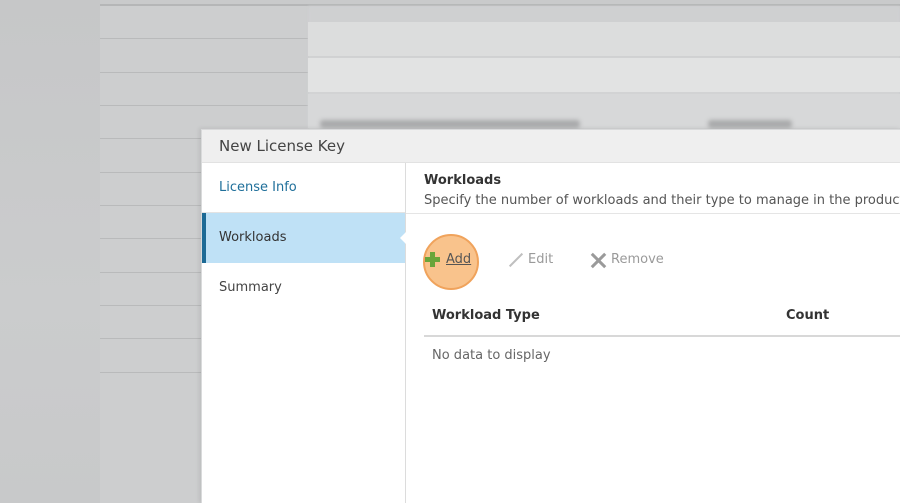  Describe the element at coordinates (598, 260) in the screenshot. I see `close-icon` at that location.